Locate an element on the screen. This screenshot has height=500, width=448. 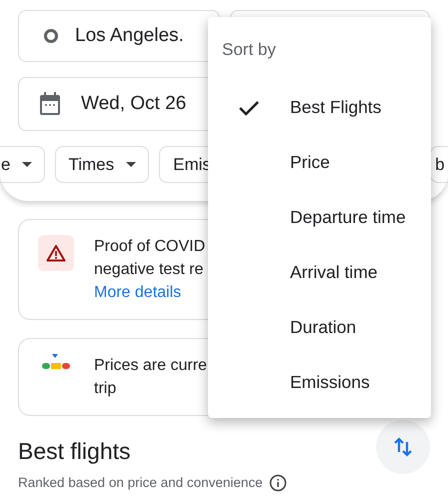
notice-text: trip is located at coordinates (106, 389).